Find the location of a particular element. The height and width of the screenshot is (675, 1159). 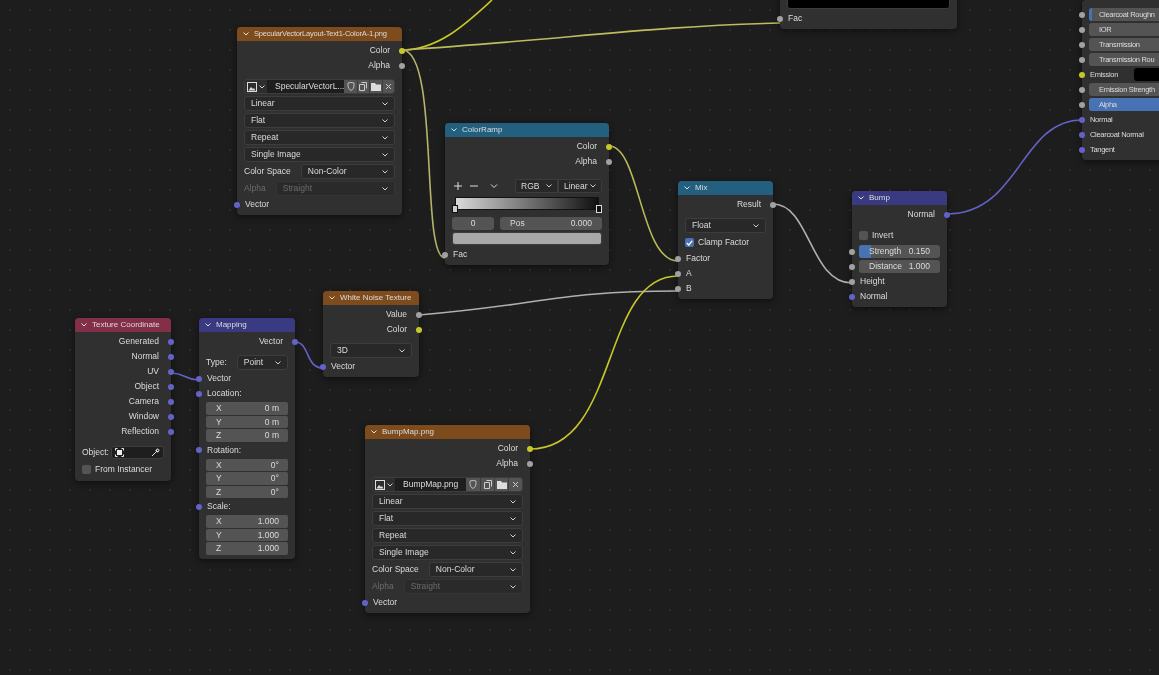

dropdown: Float is located at coordinates (725, 225).